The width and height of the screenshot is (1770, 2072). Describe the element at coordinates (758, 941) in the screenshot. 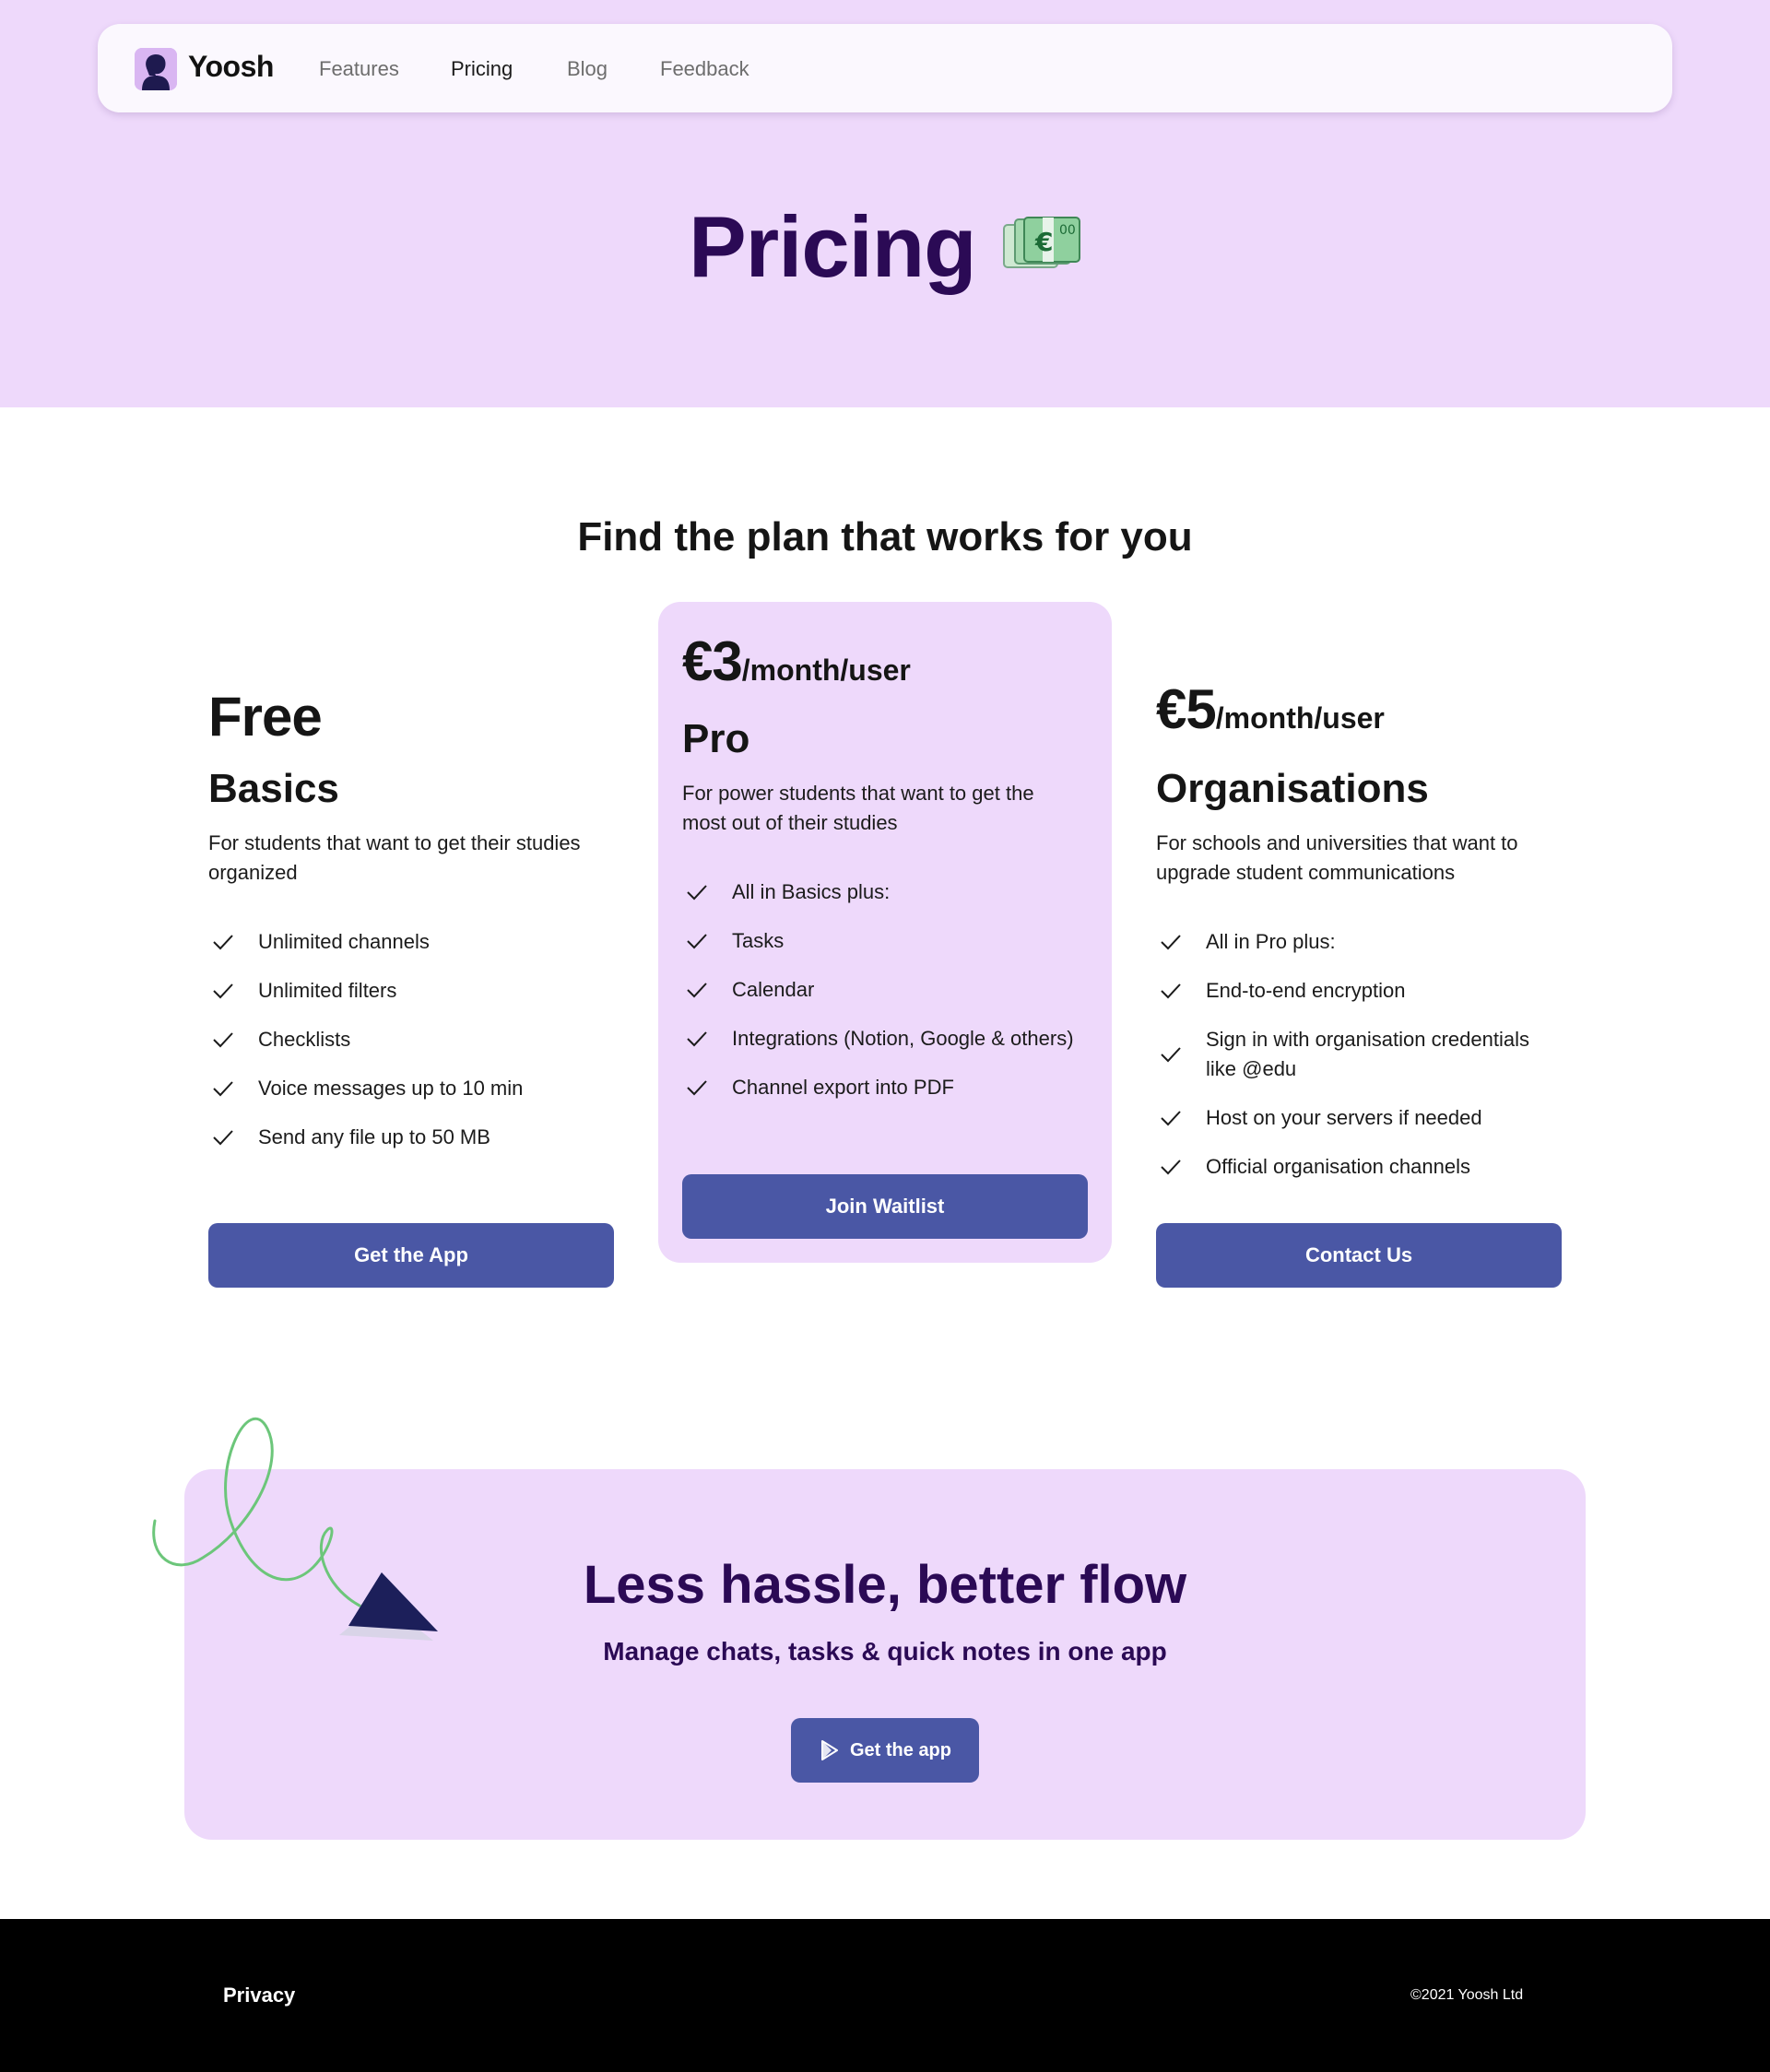

I see `feature-label: Tasks` at that location.